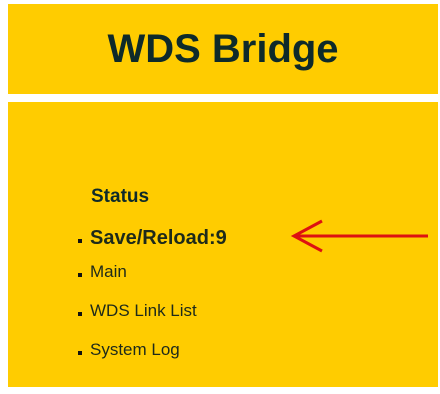 The height and width of the screenshot is (394, 440). Describe the element at coordinates (135, 349) in the screenshot. I see `menu-item-label: System Log` at that location.